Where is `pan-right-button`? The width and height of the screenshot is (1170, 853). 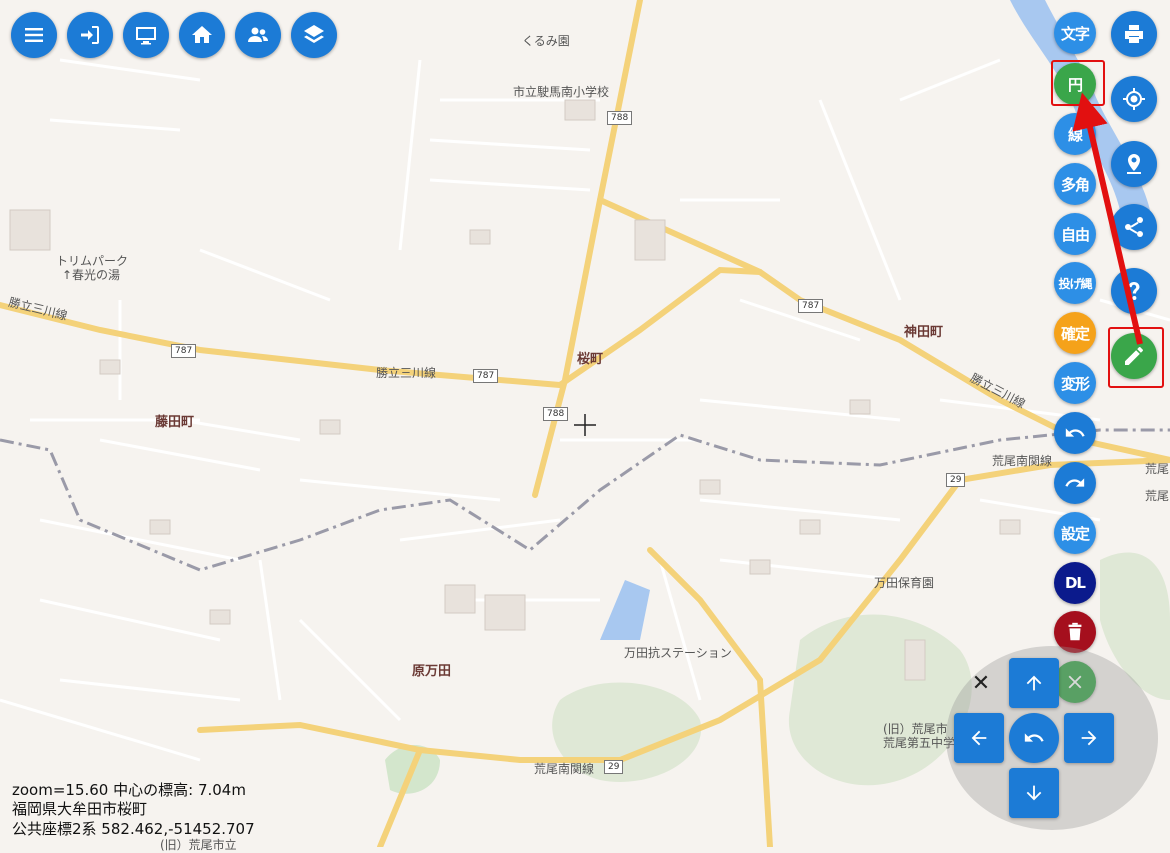 pan-right-button is located at coordinates (1089, 738).